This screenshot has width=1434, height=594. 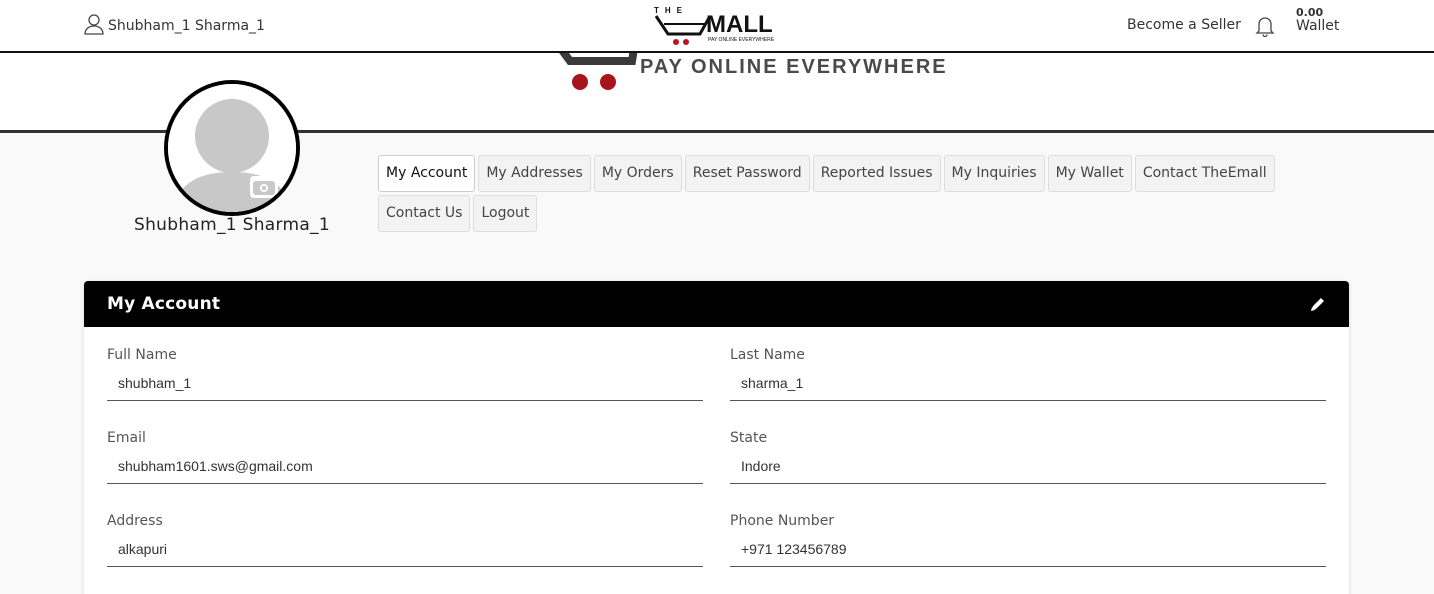 What do you see at coordinates (1204, 173) in the screenshot?
I see `tab-contact-theemall: Contact TheEmall` at bounding box center [1204, 173].